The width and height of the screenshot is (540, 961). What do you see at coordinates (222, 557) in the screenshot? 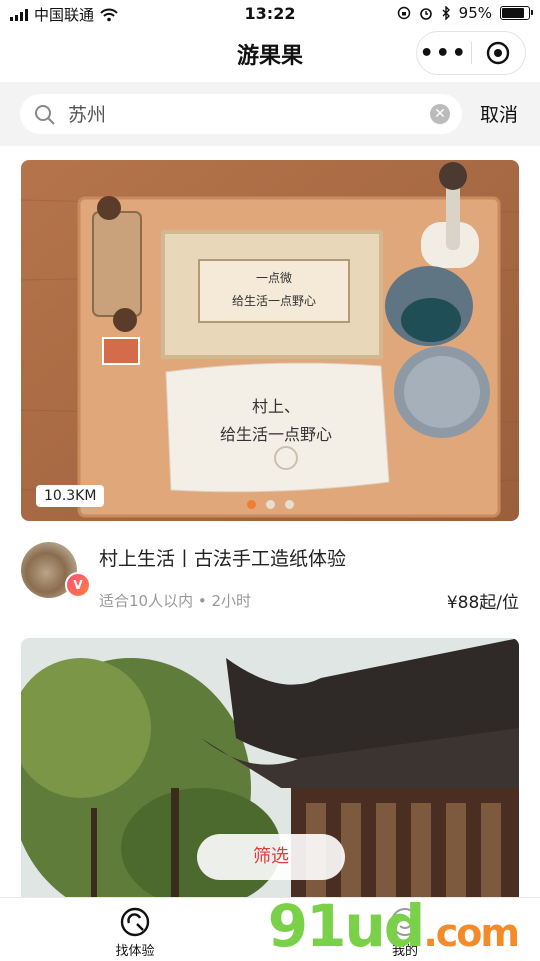
I see `experience-title: 村上生活丨古法手工造纸体验` at bounding box center [222, 557].